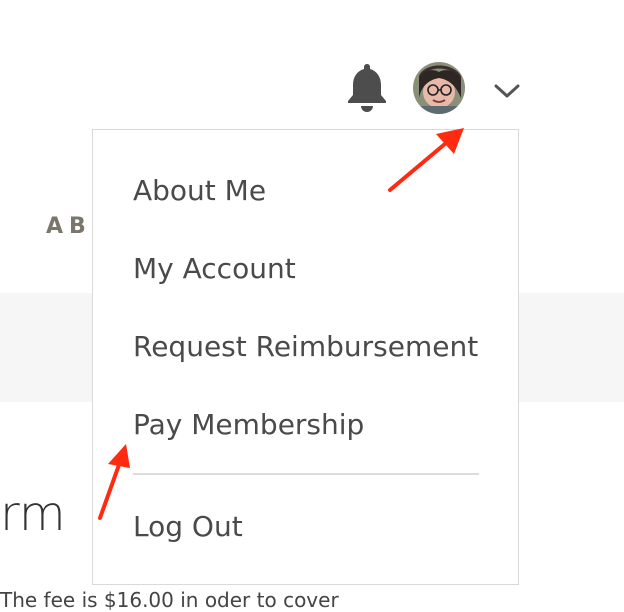 Image resolution: width=624 pixels, height=612 pixels. I want to click on avatar, so click(439, 88).